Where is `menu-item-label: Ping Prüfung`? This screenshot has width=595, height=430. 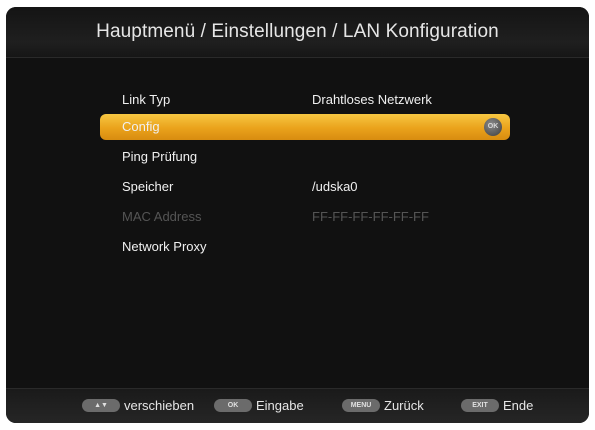
menu-item-label: Ping Prüfung is located at coordinates (160, 156).